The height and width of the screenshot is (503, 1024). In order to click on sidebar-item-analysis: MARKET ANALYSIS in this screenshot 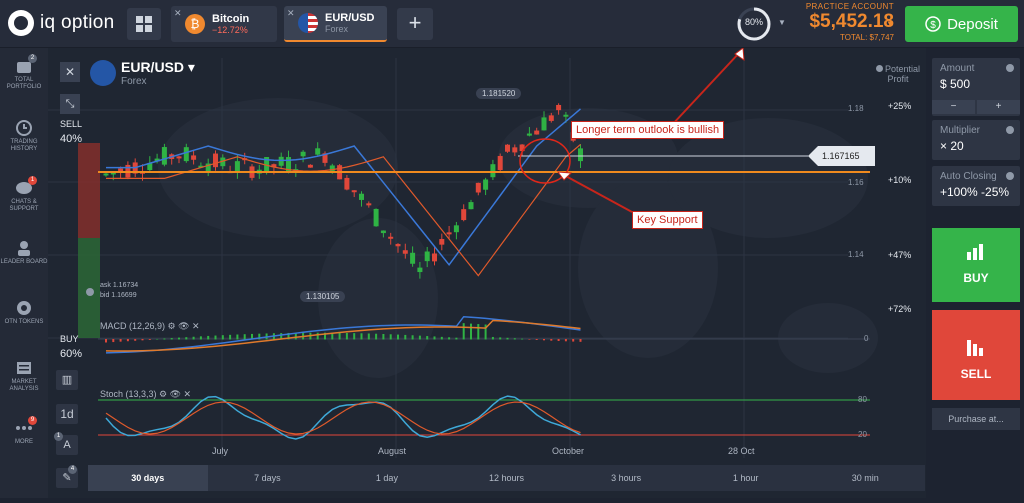, I will do `click(24, 376)`.